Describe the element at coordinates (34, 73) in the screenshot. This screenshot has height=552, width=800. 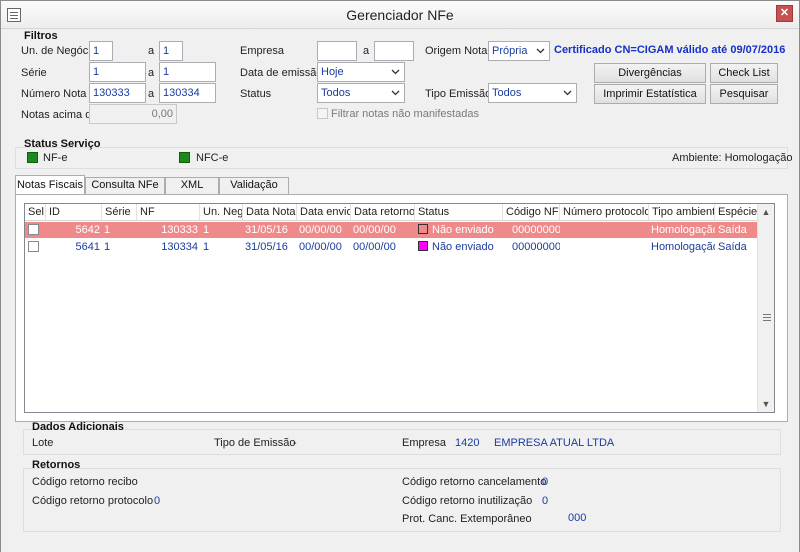
I see `serie-label: Série` at that location.